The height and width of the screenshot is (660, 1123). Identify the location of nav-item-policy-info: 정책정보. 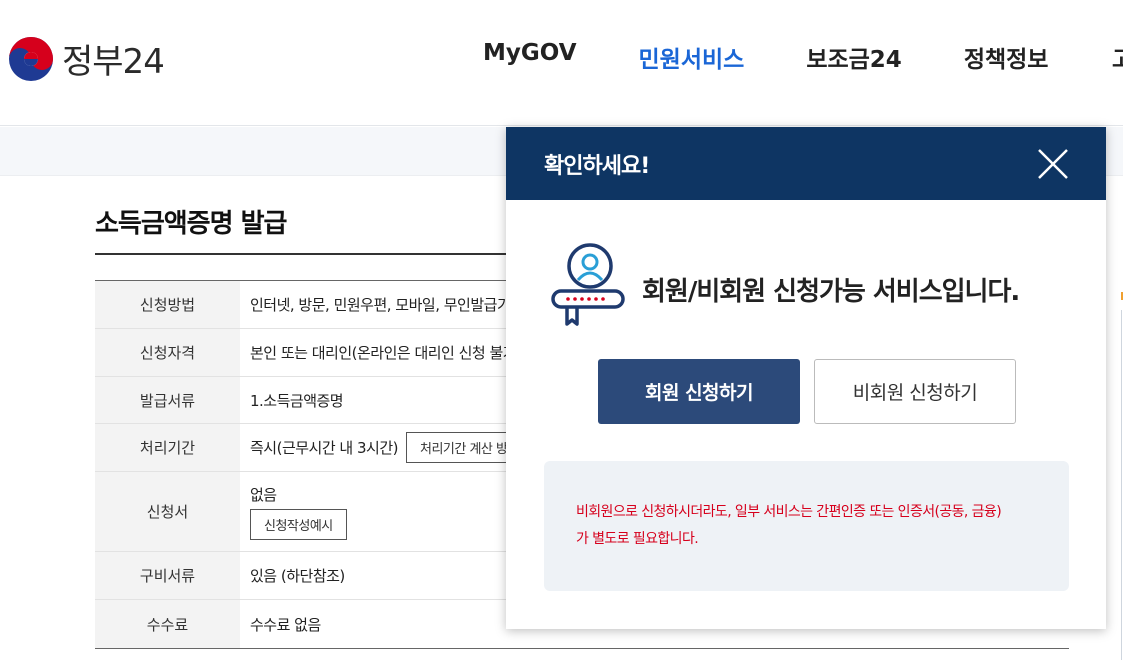
(1006, 57).